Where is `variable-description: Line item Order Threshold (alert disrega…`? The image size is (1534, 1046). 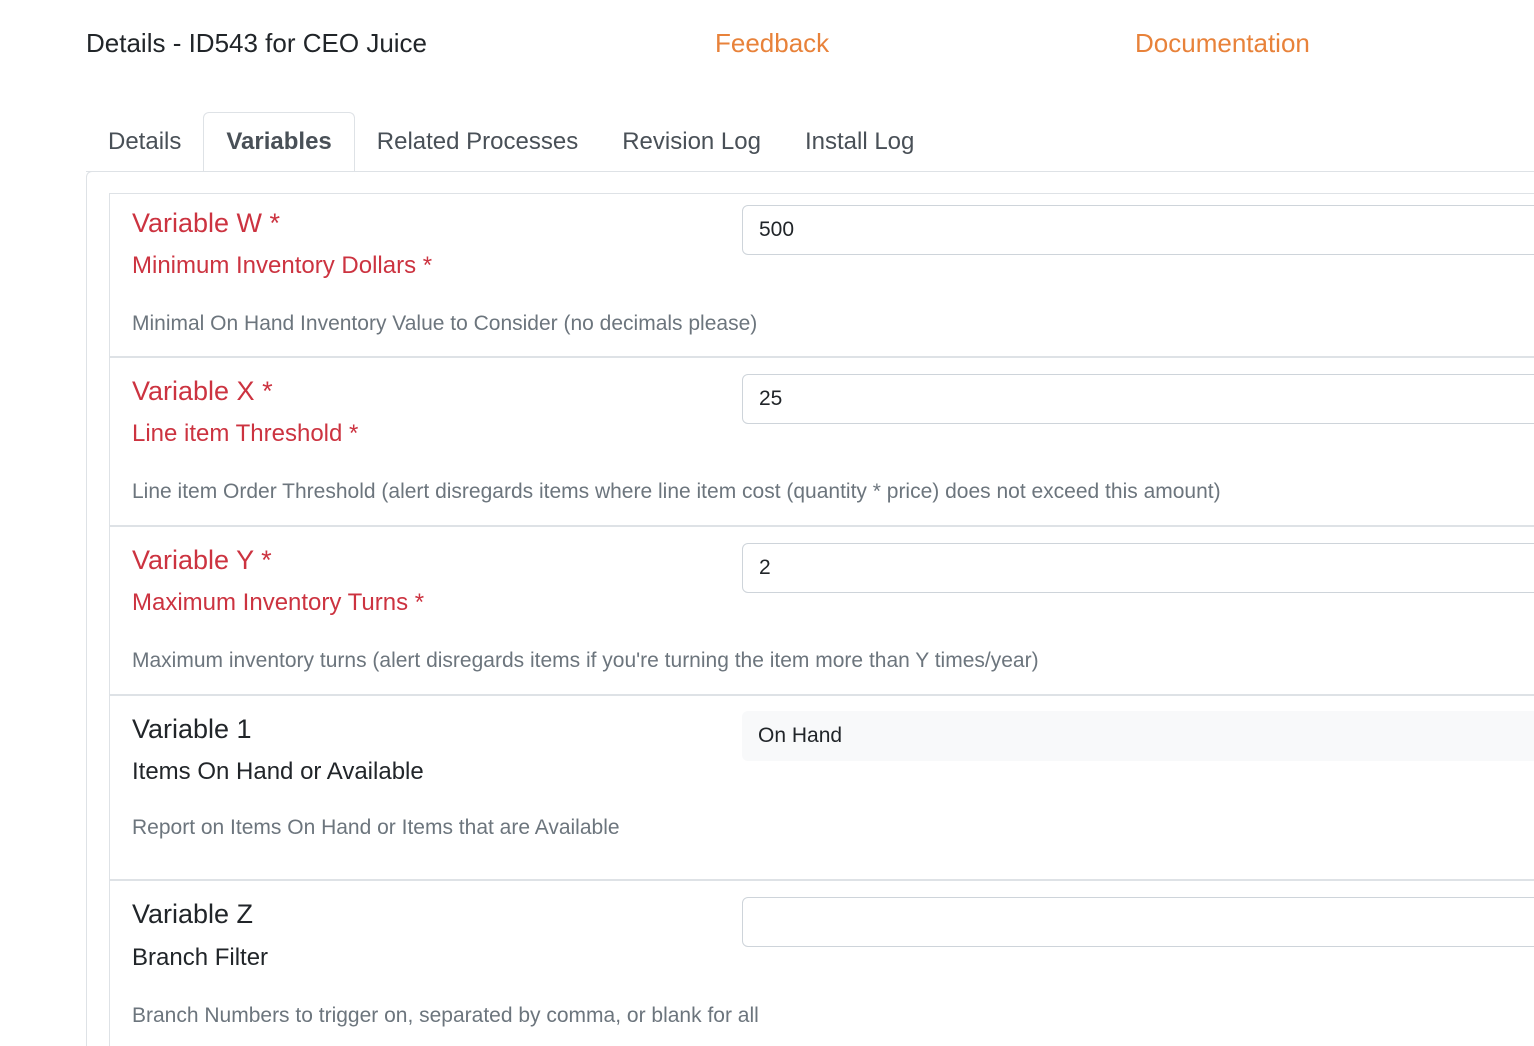
variable-description: Line item Order Threshold (alert disrega… is located at coordinates (676, 491).